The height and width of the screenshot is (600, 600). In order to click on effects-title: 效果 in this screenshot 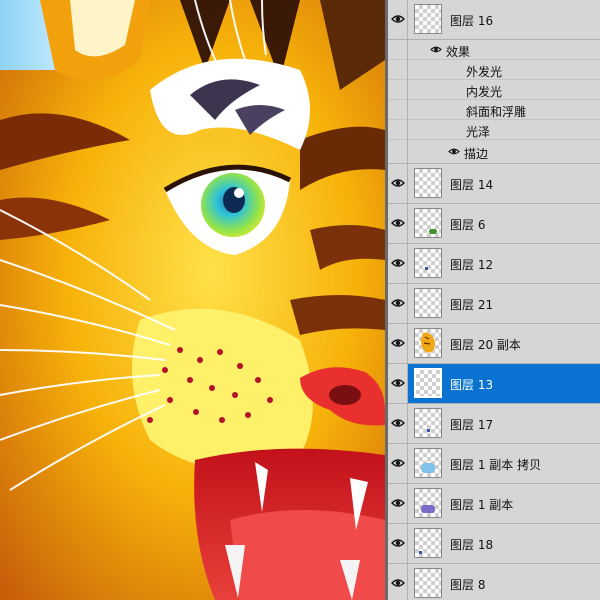, I will do `click(458, 52)`.